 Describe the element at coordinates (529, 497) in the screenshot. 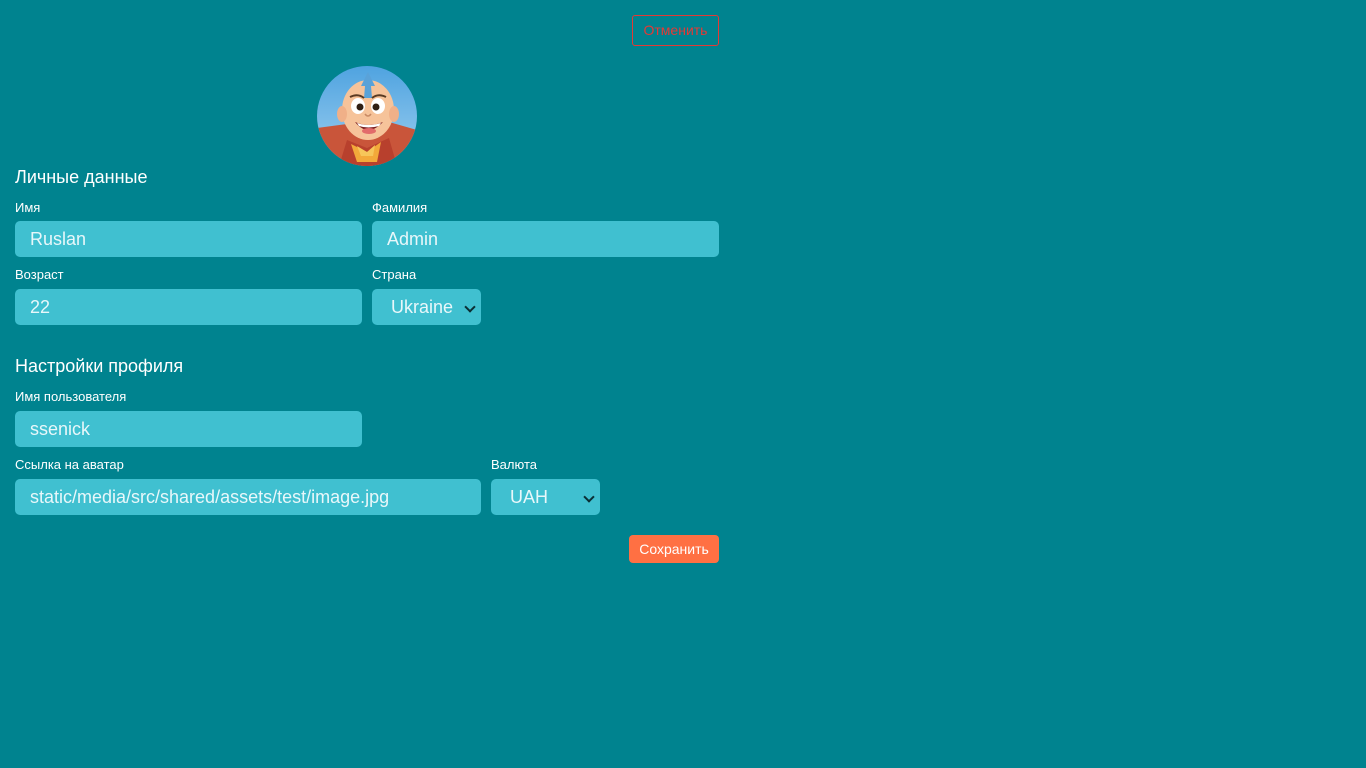

I see `currency-select-value: UAH` at that location.